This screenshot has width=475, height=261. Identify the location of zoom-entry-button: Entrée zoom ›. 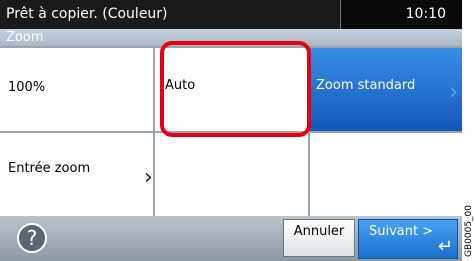
(76, 174).